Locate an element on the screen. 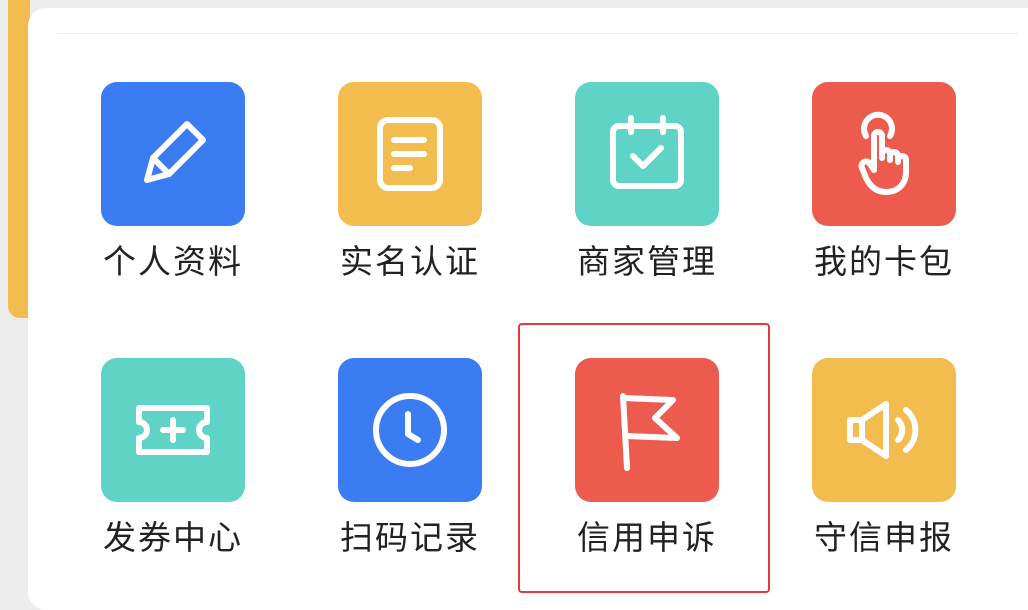 The height and width of the screenshot is (610, 1028). pencil-icon is located at coordinates (175, 152).